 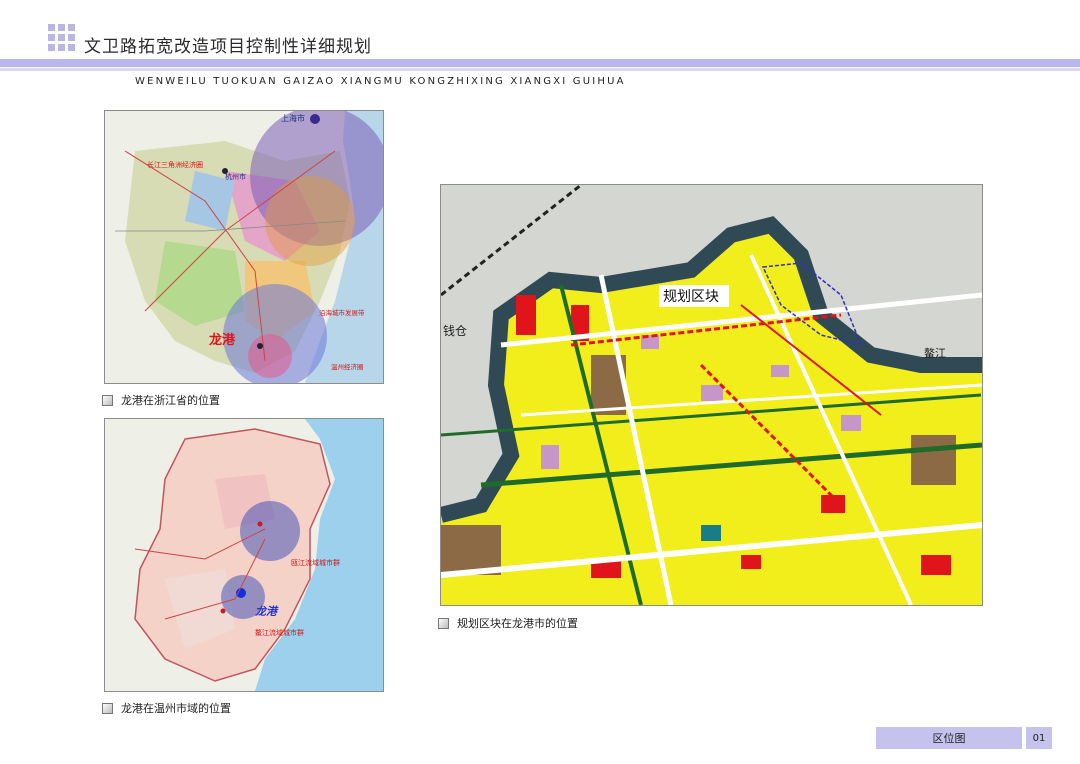 I want to click on caption-city: 规划区块在龙港市的位置, so click(x=508, y=623).